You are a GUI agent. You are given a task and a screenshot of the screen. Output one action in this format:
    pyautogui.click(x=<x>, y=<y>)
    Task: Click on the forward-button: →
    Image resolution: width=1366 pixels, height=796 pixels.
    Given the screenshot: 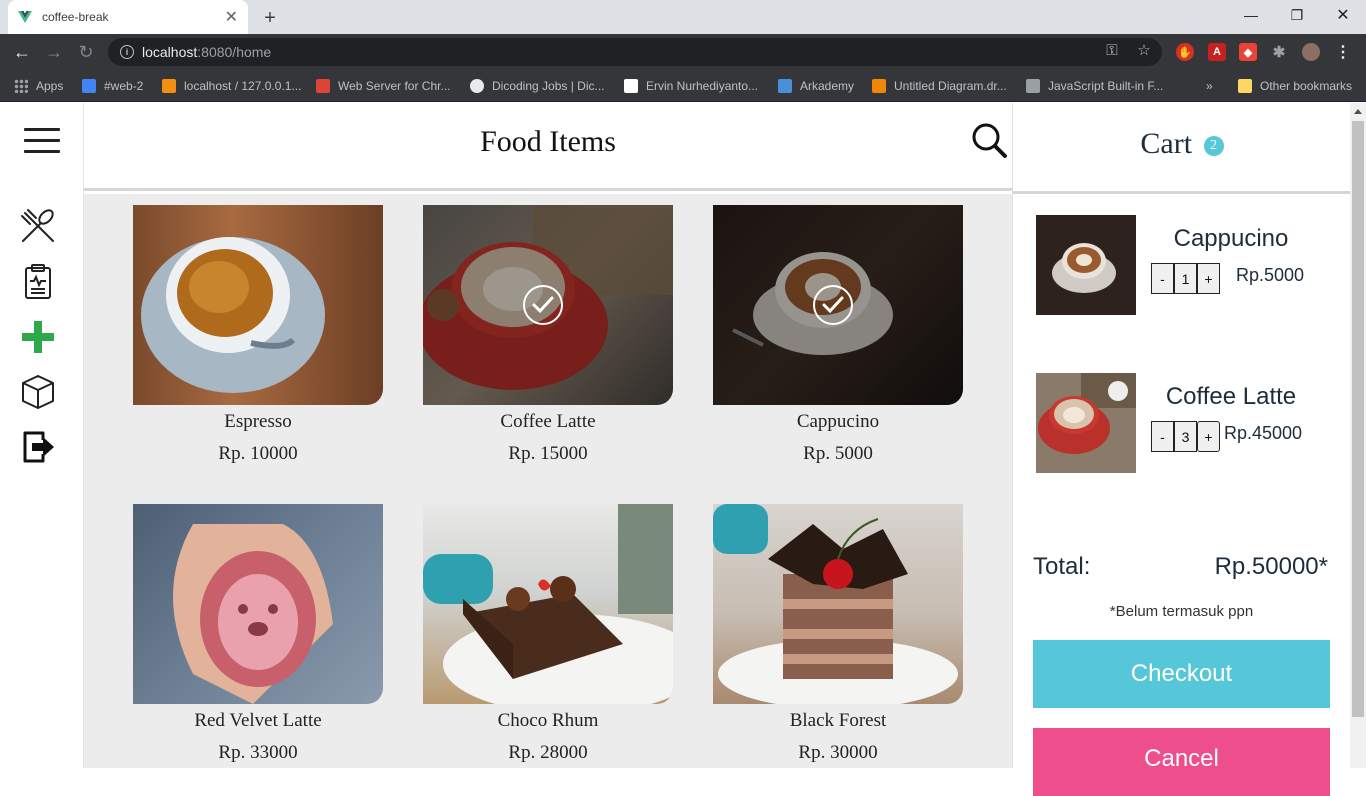 What is the action you would take?
    pyautogui.click(x=54, y=52)
    